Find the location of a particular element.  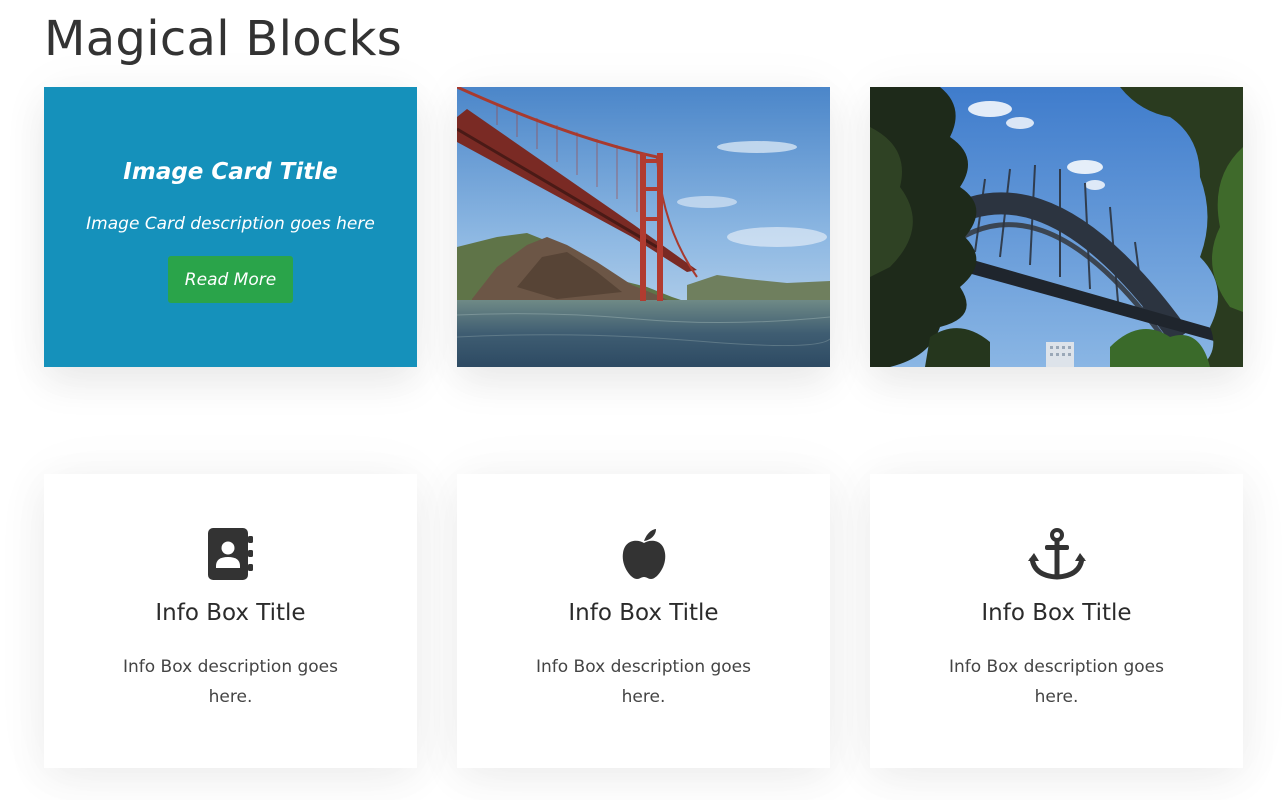

anchor-icon is located at coordinates (1057, 554).